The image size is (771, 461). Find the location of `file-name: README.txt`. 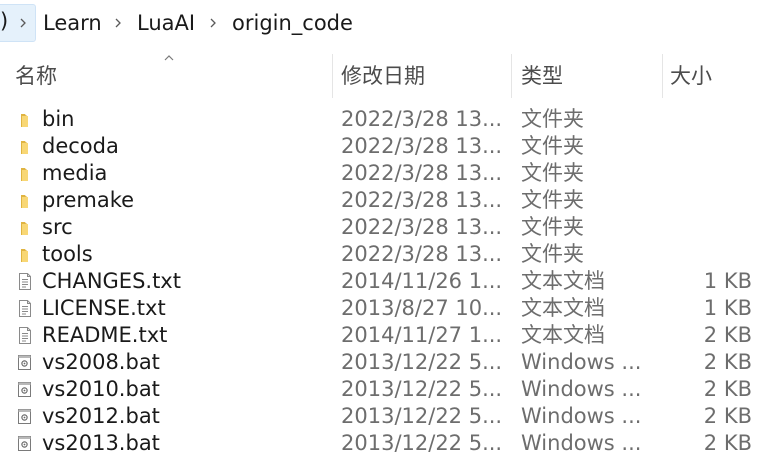

file-name: README.txt is located at coordinates (105, 335).